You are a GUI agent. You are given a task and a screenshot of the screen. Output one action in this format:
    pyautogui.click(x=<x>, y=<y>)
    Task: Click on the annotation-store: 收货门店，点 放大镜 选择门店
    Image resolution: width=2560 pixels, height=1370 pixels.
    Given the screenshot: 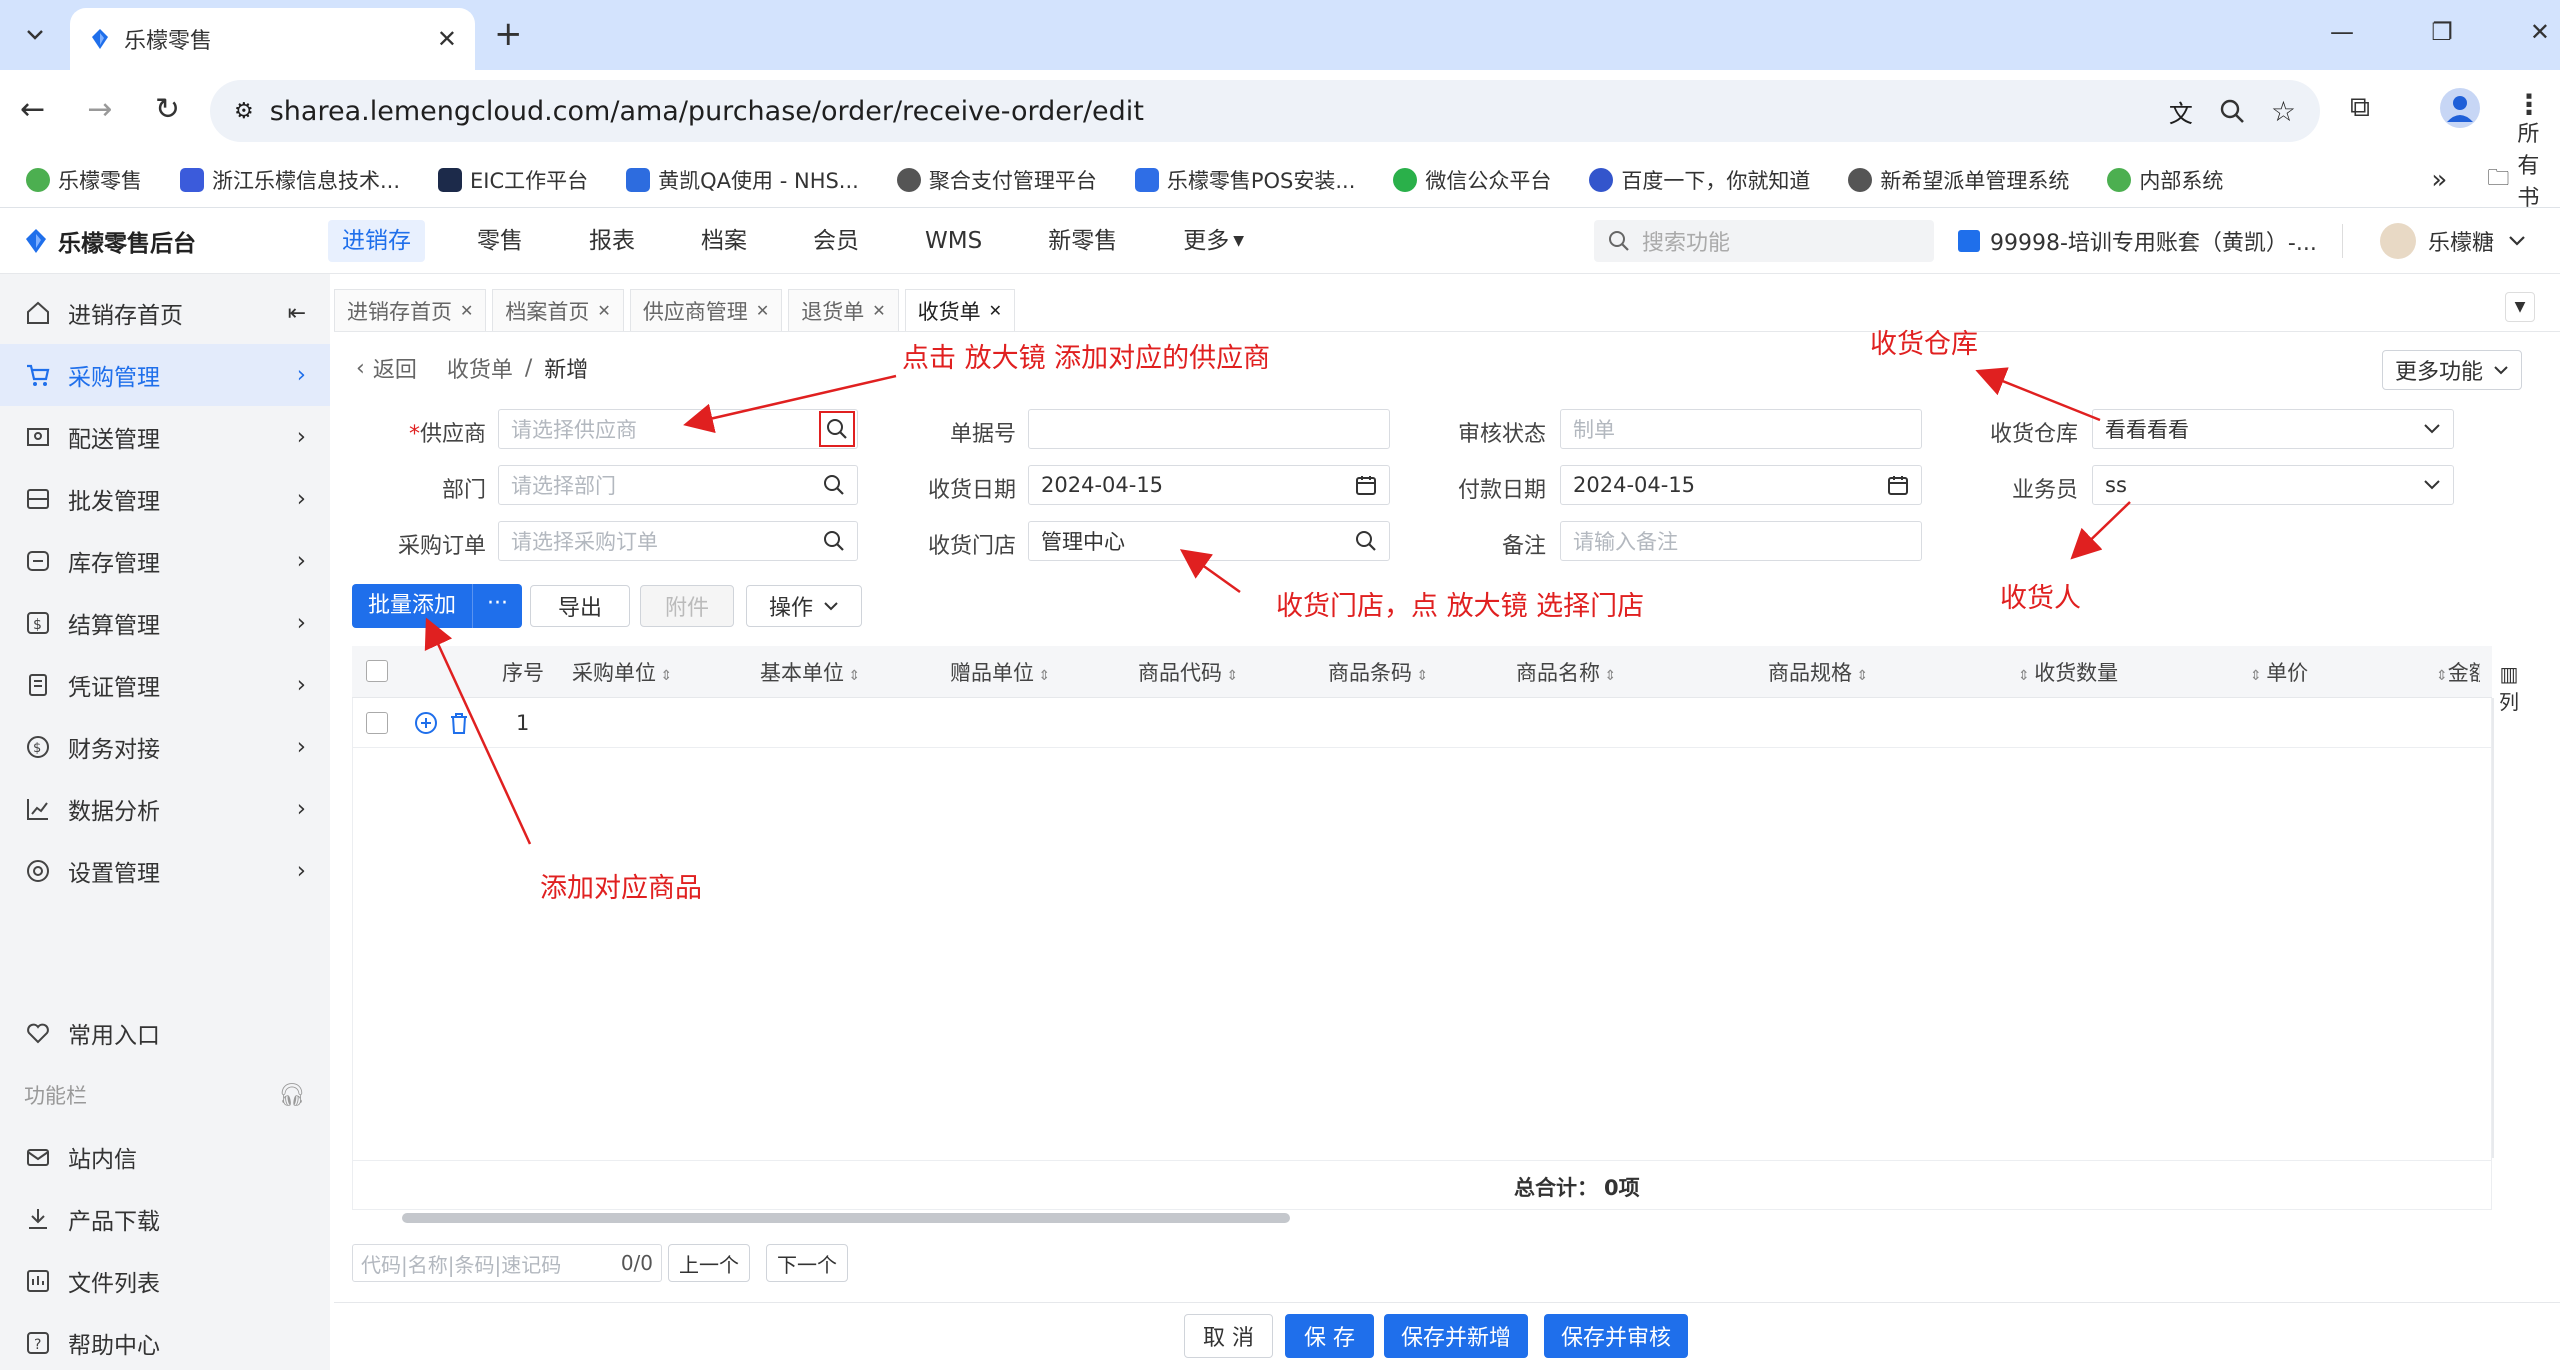 What is the action you would take?
    pyautogui.click(x=1460, y=606)
    